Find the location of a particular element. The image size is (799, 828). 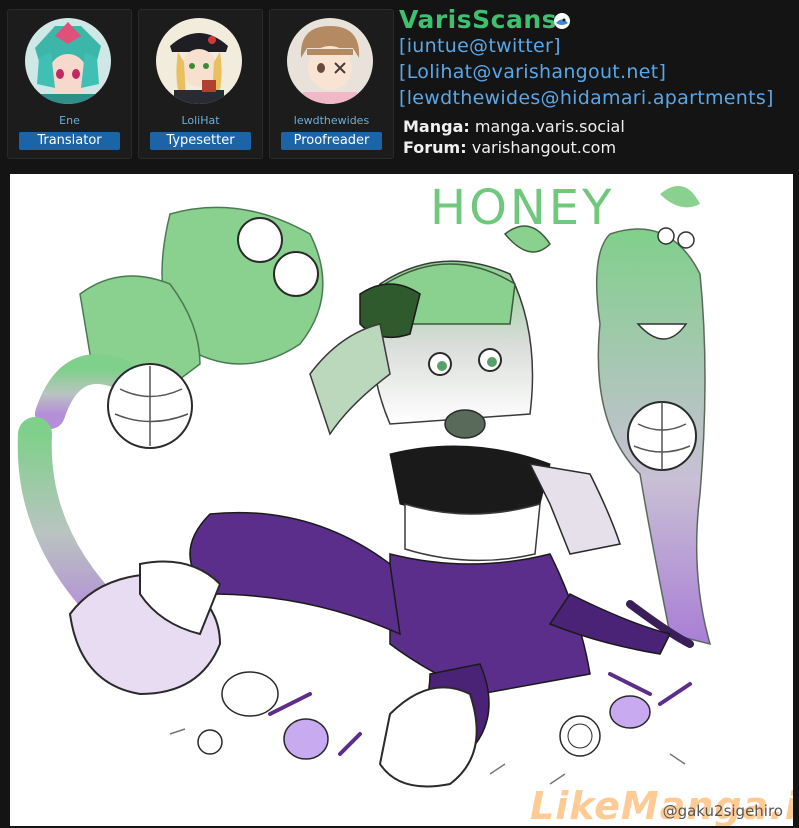

manga-site-line: Manga: manga.varis.social is located at coordinates (514, 126).